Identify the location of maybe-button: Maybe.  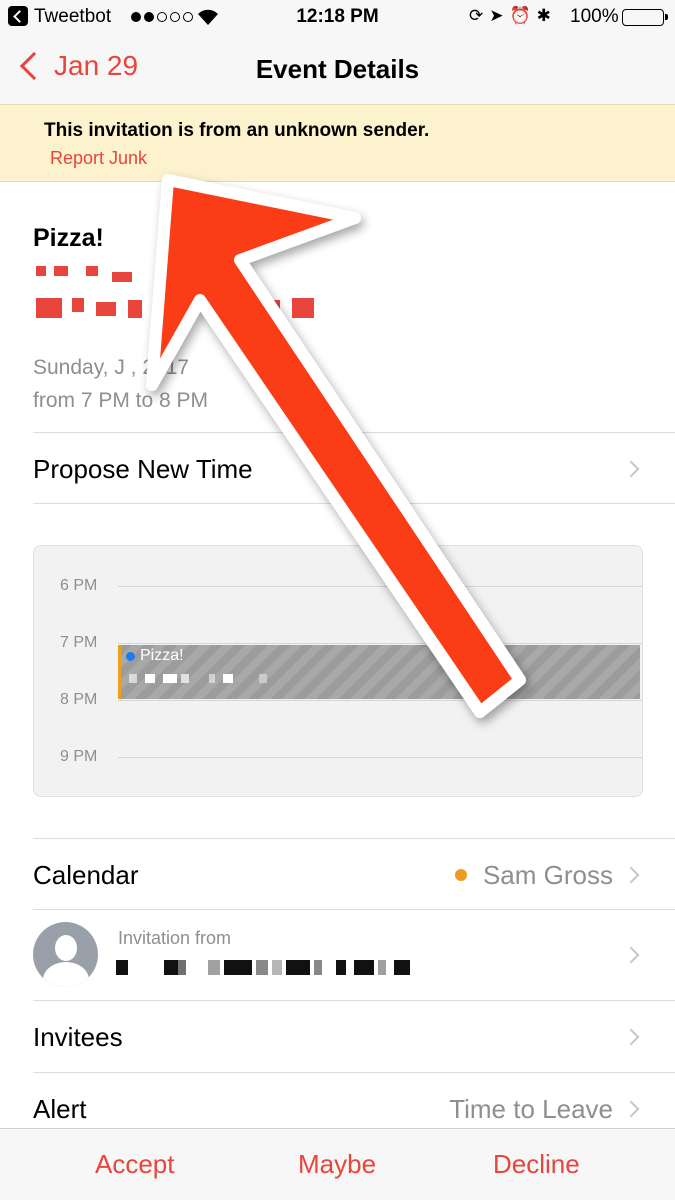
(337, 1164).